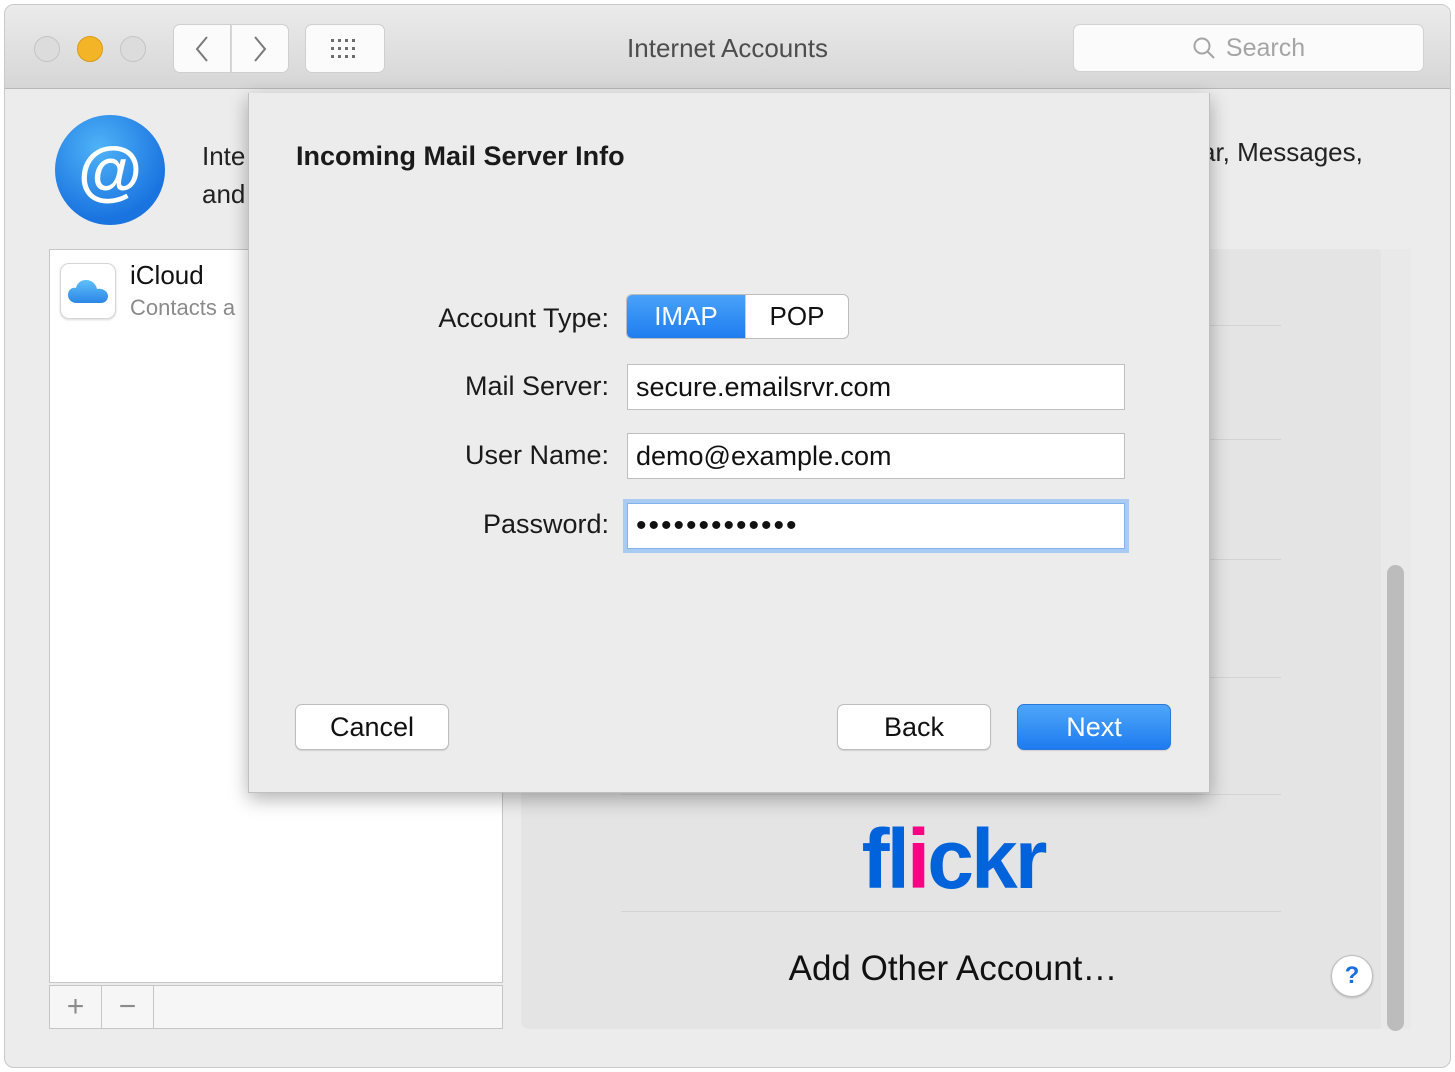  What do you see at coordinates (918, 859) in the screenshot?
I see `flickr-logo-part: i` at bounding box center [918, 859].